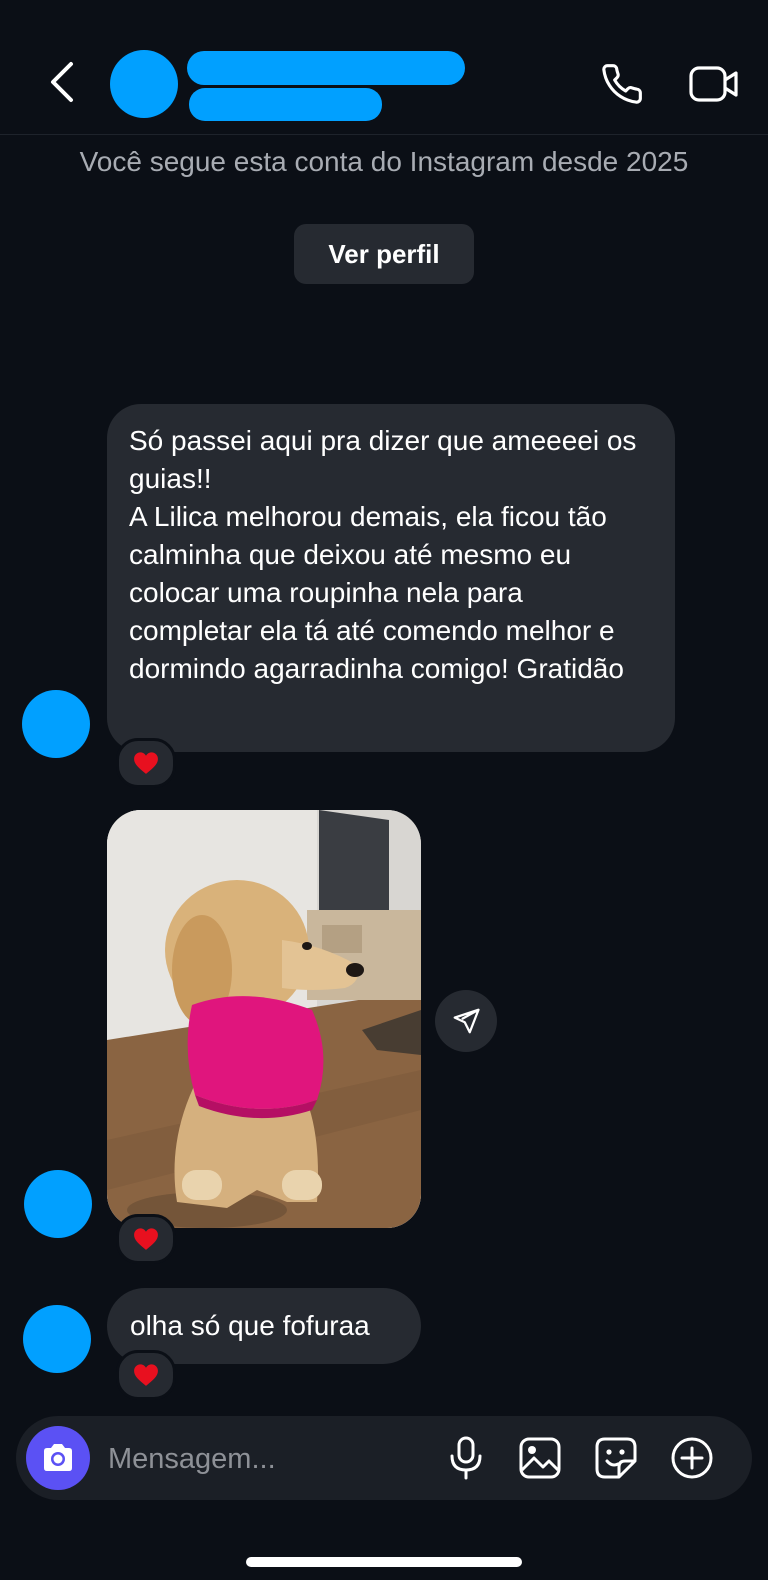  I want to click on add-icon, so click(692, 1458).